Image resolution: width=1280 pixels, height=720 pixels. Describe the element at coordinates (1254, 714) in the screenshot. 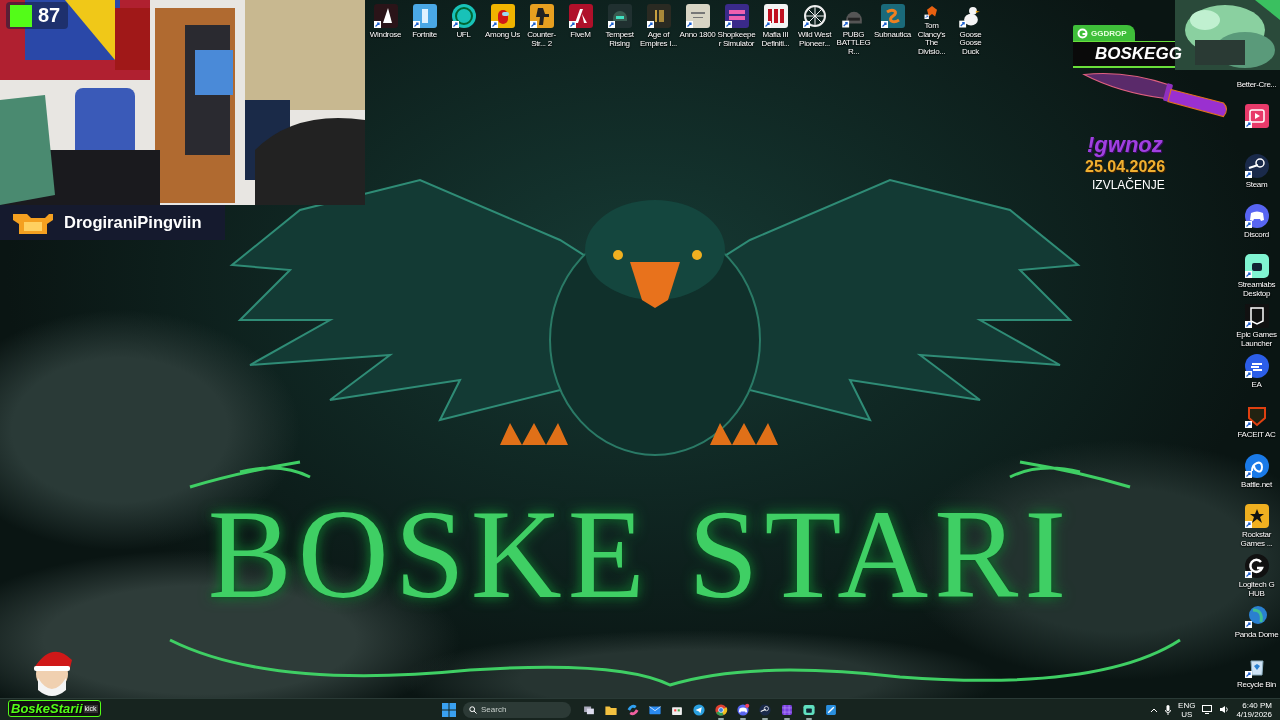

I see `clock-date: 4/19/2026` at that location.